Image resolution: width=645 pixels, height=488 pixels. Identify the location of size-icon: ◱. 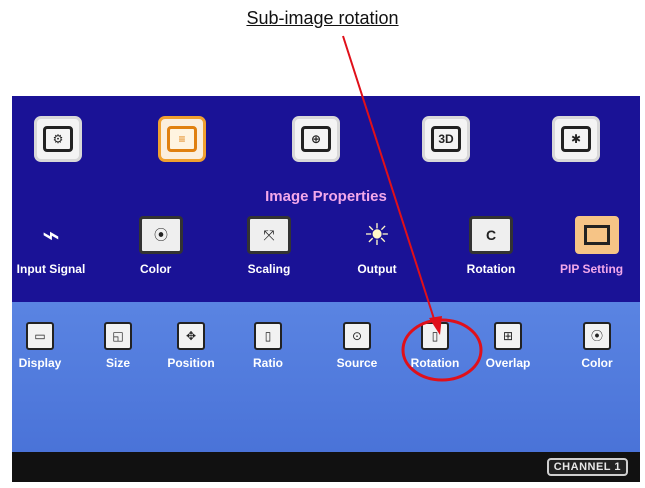
(118, 336).